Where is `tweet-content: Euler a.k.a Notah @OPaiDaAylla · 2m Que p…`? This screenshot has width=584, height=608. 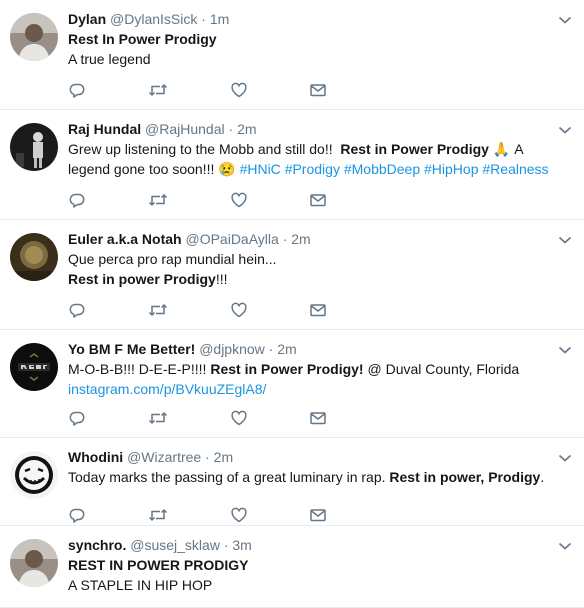
tweet-content: Euler a.k.a Notah @OPaiDaAylla · 2m Que p… is located at coordinates (319, 259).